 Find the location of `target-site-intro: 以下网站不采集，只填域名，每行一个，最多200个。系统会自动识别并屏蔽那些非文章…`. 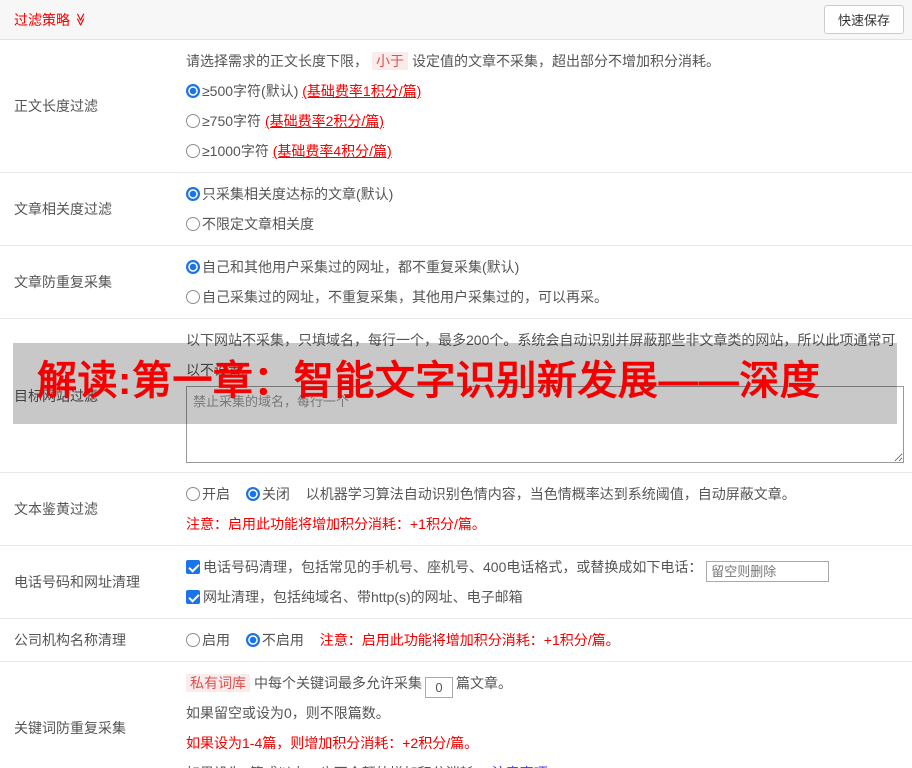

target-site-intro: 以下网站不采集，只填域名，每行一个，最多200个。系统会自动识别并屏蔽那些非文章… is located at coordinates (541, 355).